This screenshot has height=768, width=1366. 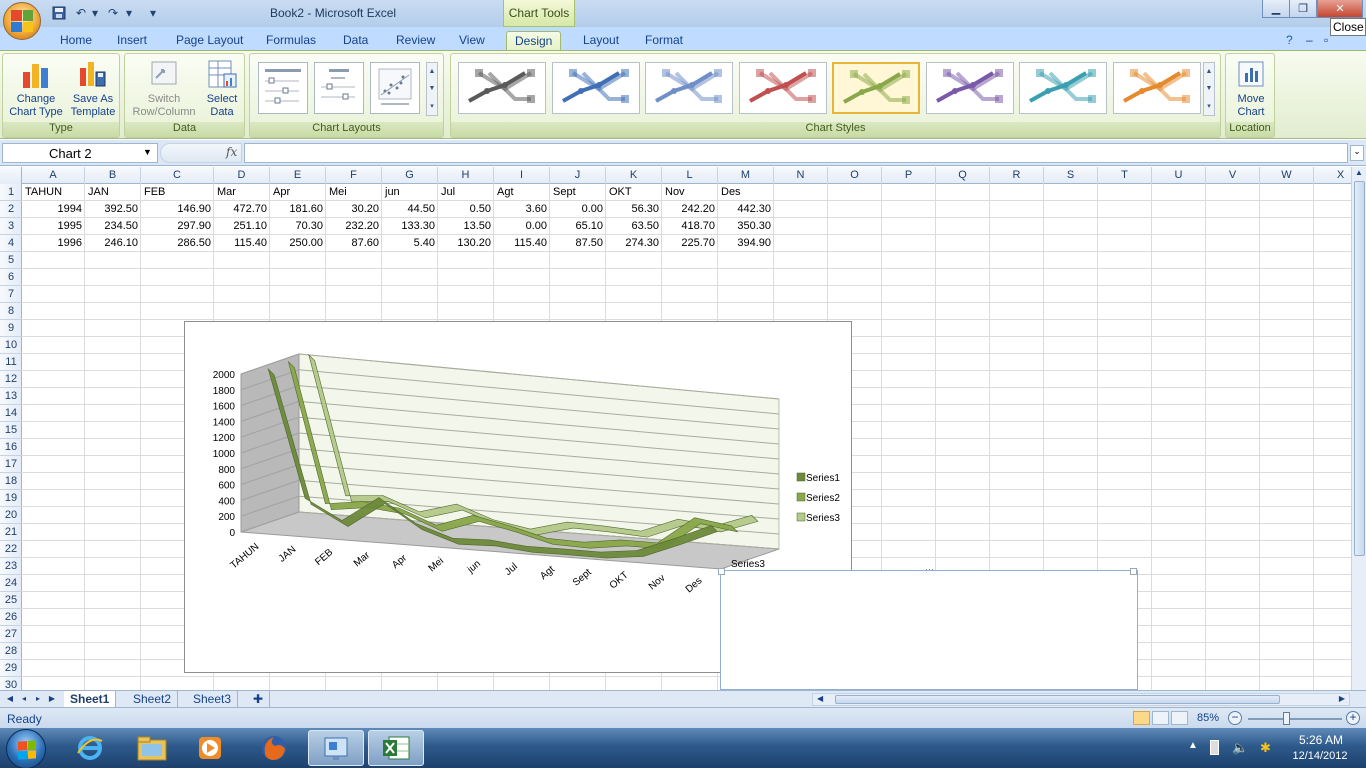 I want to click on row-header-18: 18, so click(x=11, y=481).